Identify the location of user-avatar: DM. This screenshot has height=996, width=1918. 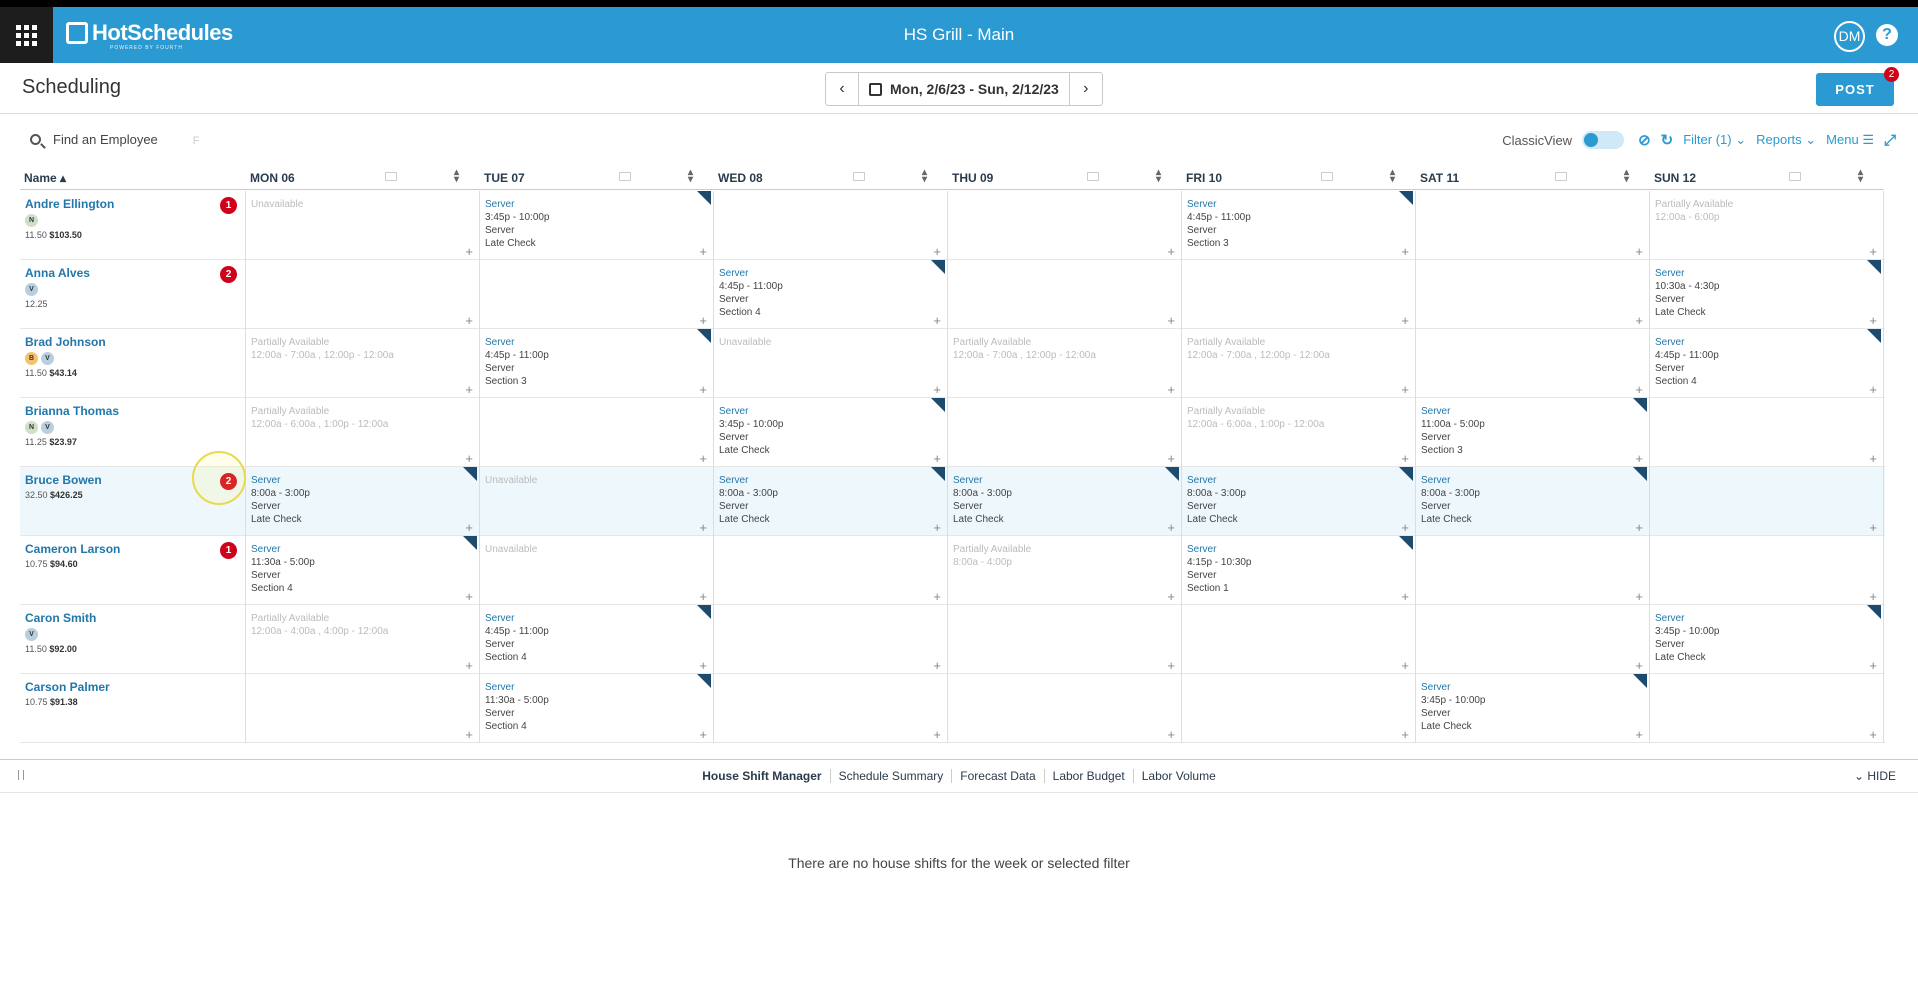
(1849, 36).